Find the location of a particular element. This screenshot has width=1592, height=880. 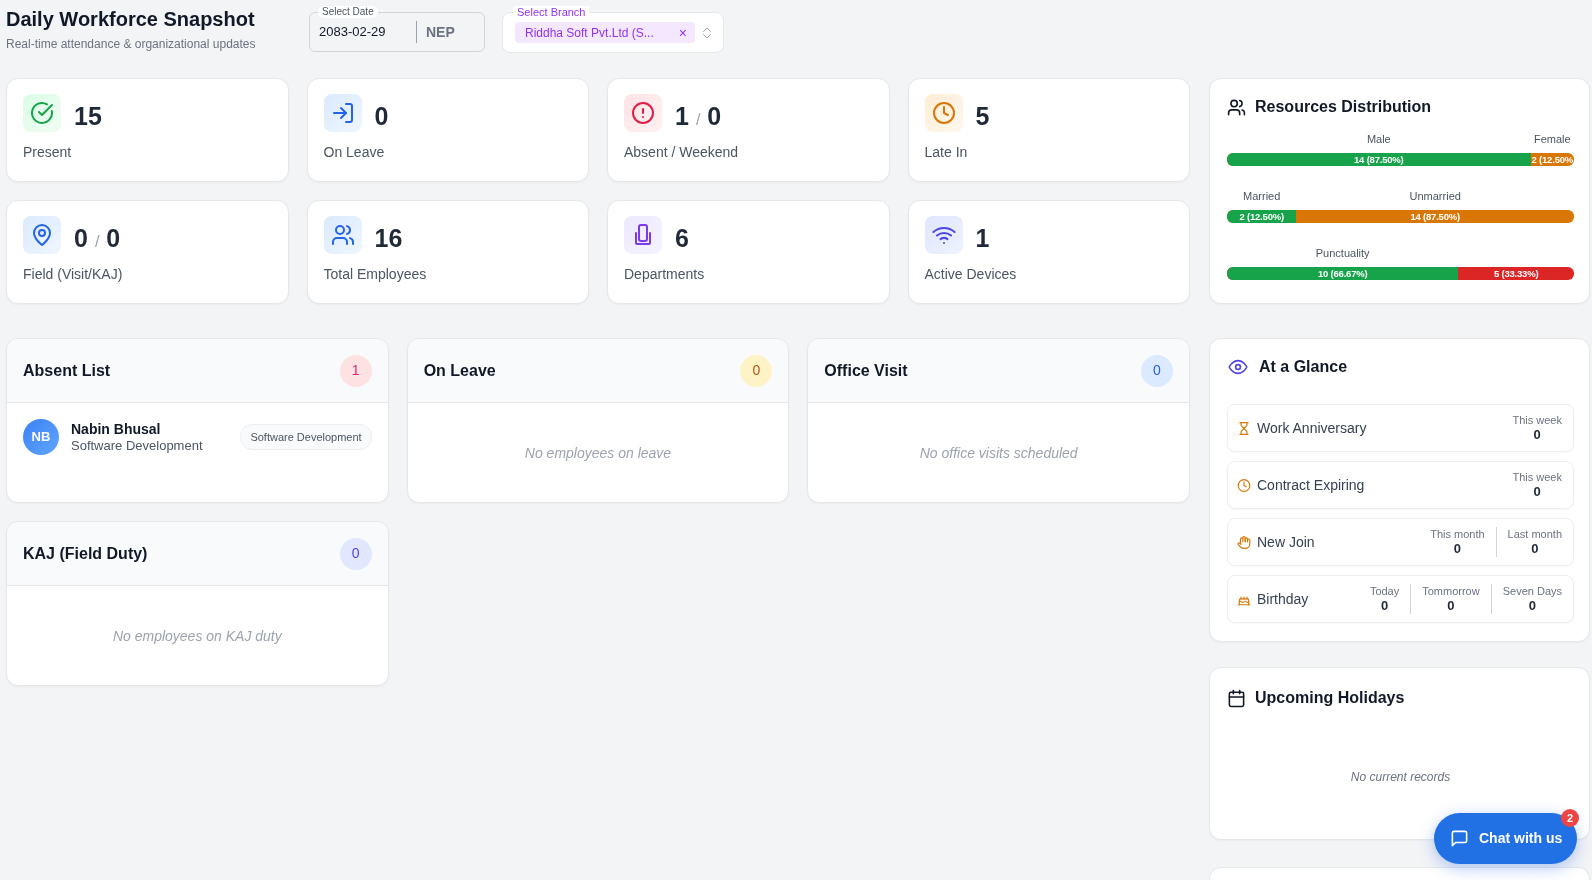

card-title: Upcoming Holidays is located at coordinates (1330, 698).